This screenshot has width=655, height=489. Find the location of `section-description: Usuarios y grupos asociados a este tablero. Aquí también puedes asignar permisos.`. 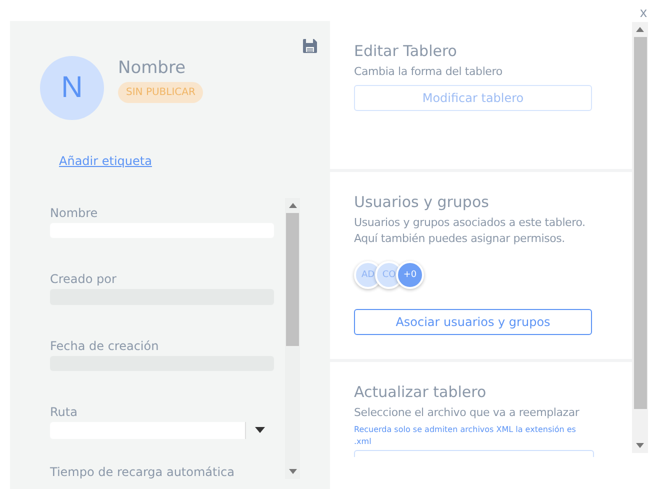

section-description: Usuarios y grupos asociados a este tablero. Aquí también puedes asignar permisos. is located at coordinates (470, 231).